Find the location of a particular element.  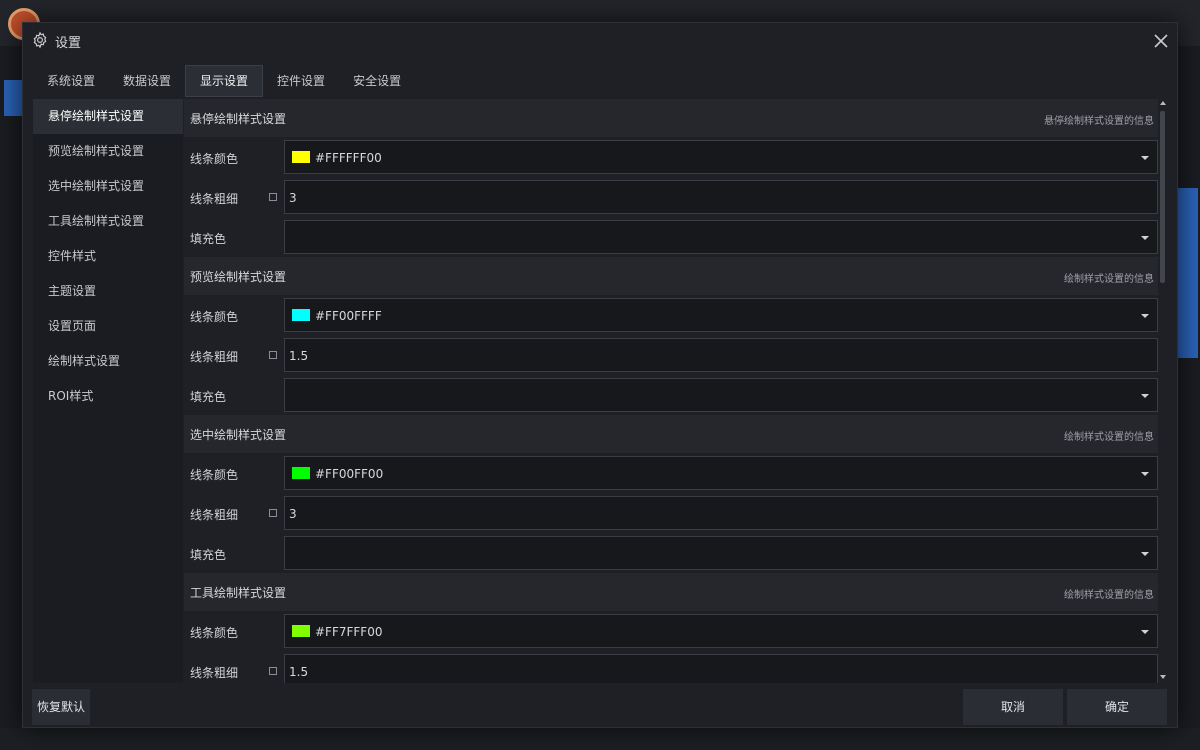

settings-tabs: 系统设置 数据设置 显示设置 控件设置 安全设置 is located at coordinates (224, 81).